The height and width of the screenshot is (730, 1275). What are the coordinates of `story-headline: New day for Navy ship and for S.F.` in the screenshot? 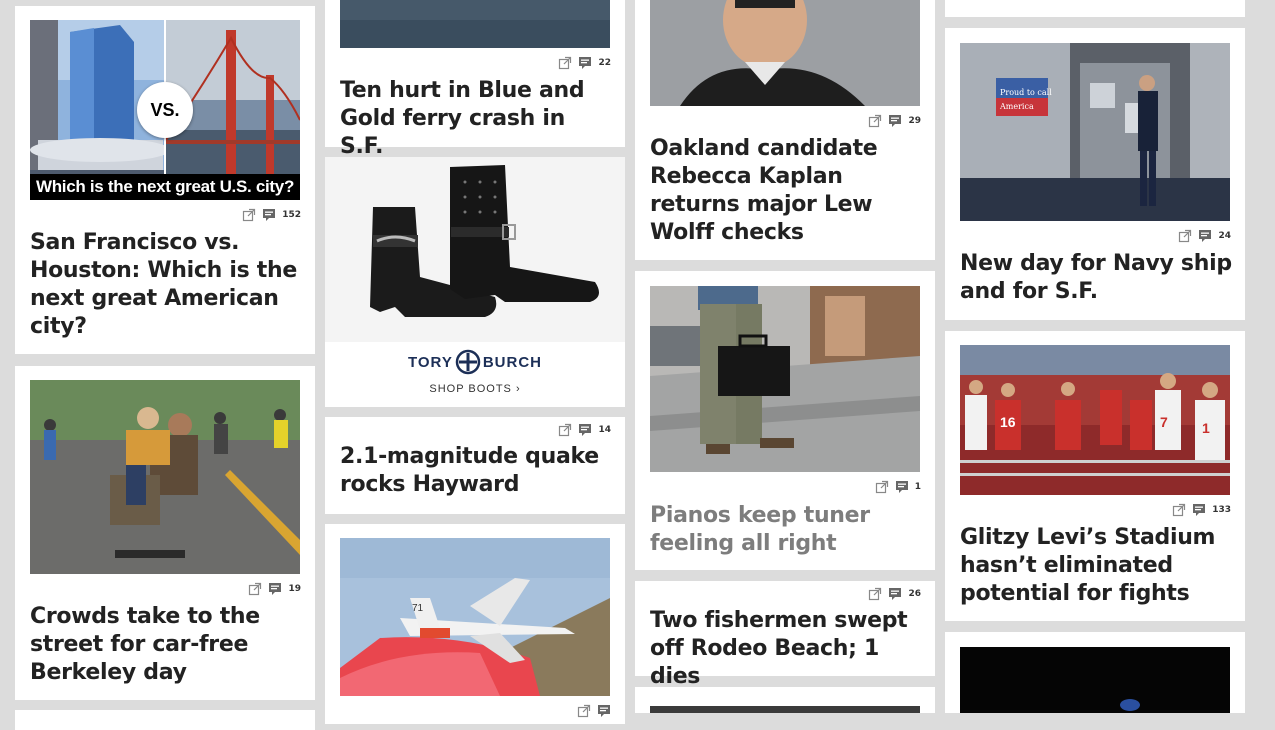 It's located at (1096, 278).